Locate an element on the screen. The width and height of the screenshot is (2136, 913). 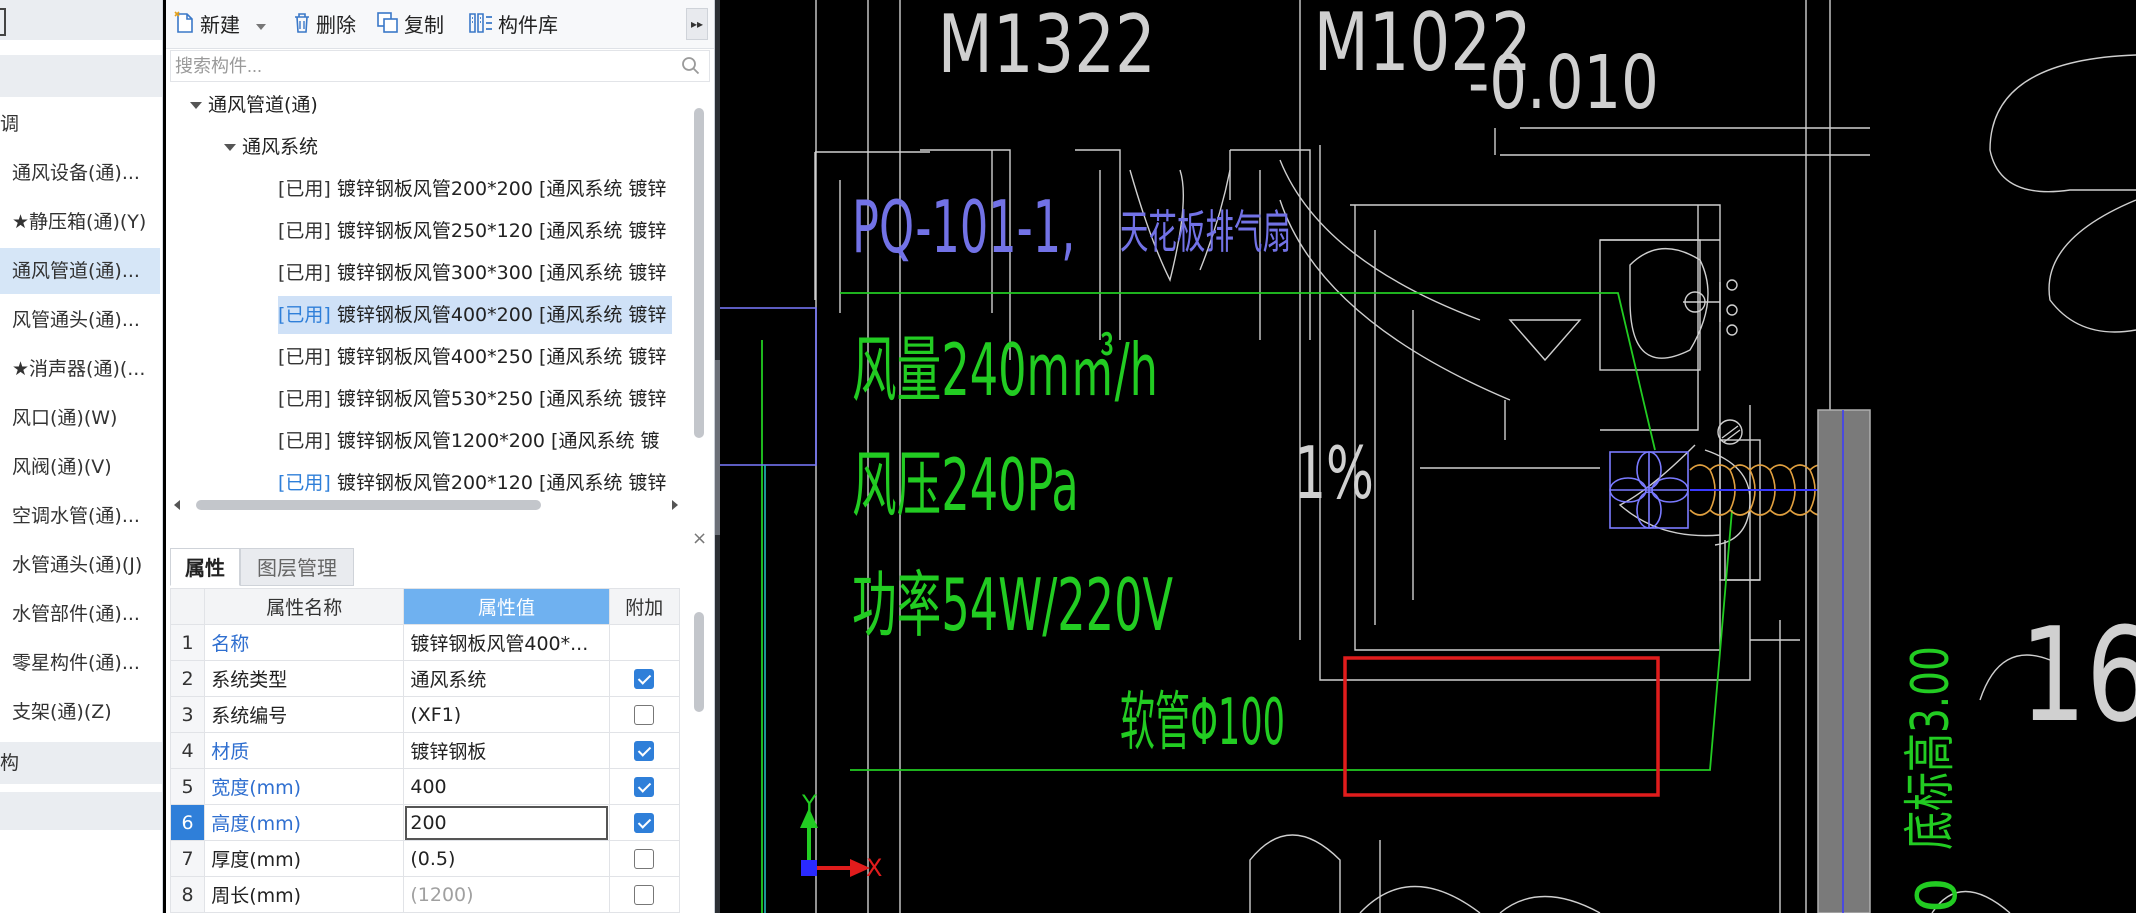
table-row-current: 6 高度(mm) 200 is located at coordinates (425, 822).